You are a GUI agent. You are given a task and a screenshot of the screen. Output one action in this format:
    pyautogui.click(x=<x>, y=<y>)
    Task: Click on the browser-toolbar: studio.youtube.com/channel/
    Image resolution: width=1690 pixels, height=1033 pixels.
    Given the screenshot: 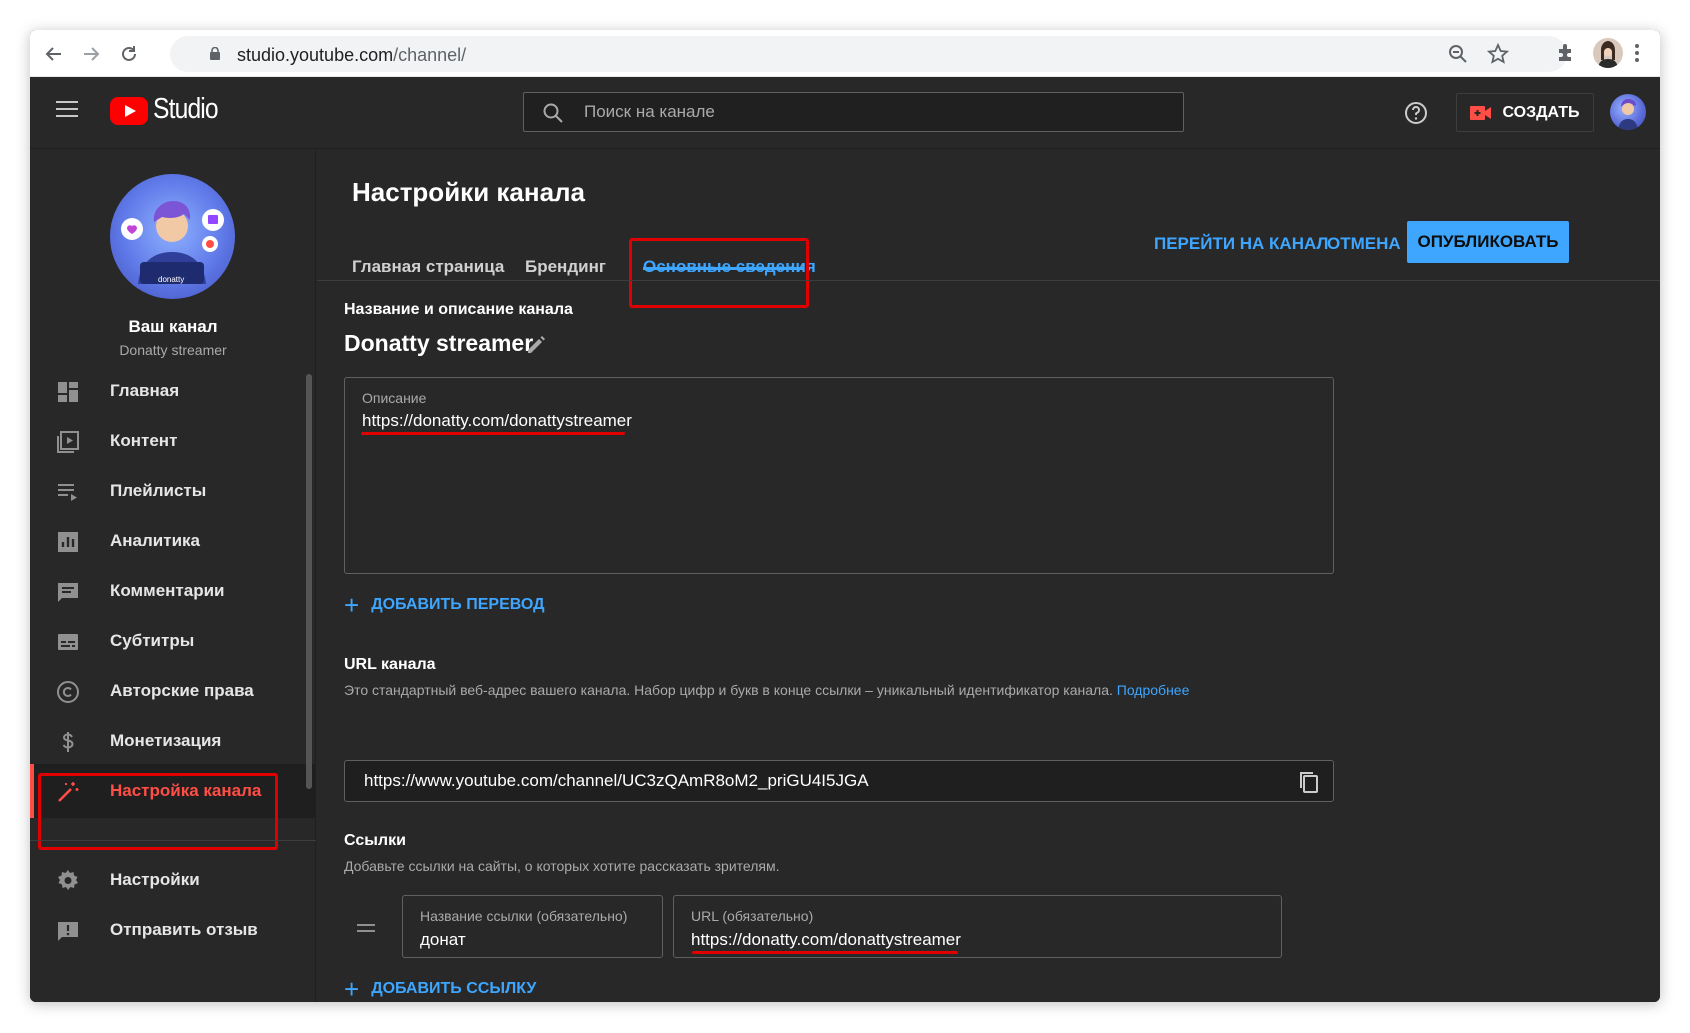 What is the action you would take?
    pyautogui.click(x=845, y=53)
    